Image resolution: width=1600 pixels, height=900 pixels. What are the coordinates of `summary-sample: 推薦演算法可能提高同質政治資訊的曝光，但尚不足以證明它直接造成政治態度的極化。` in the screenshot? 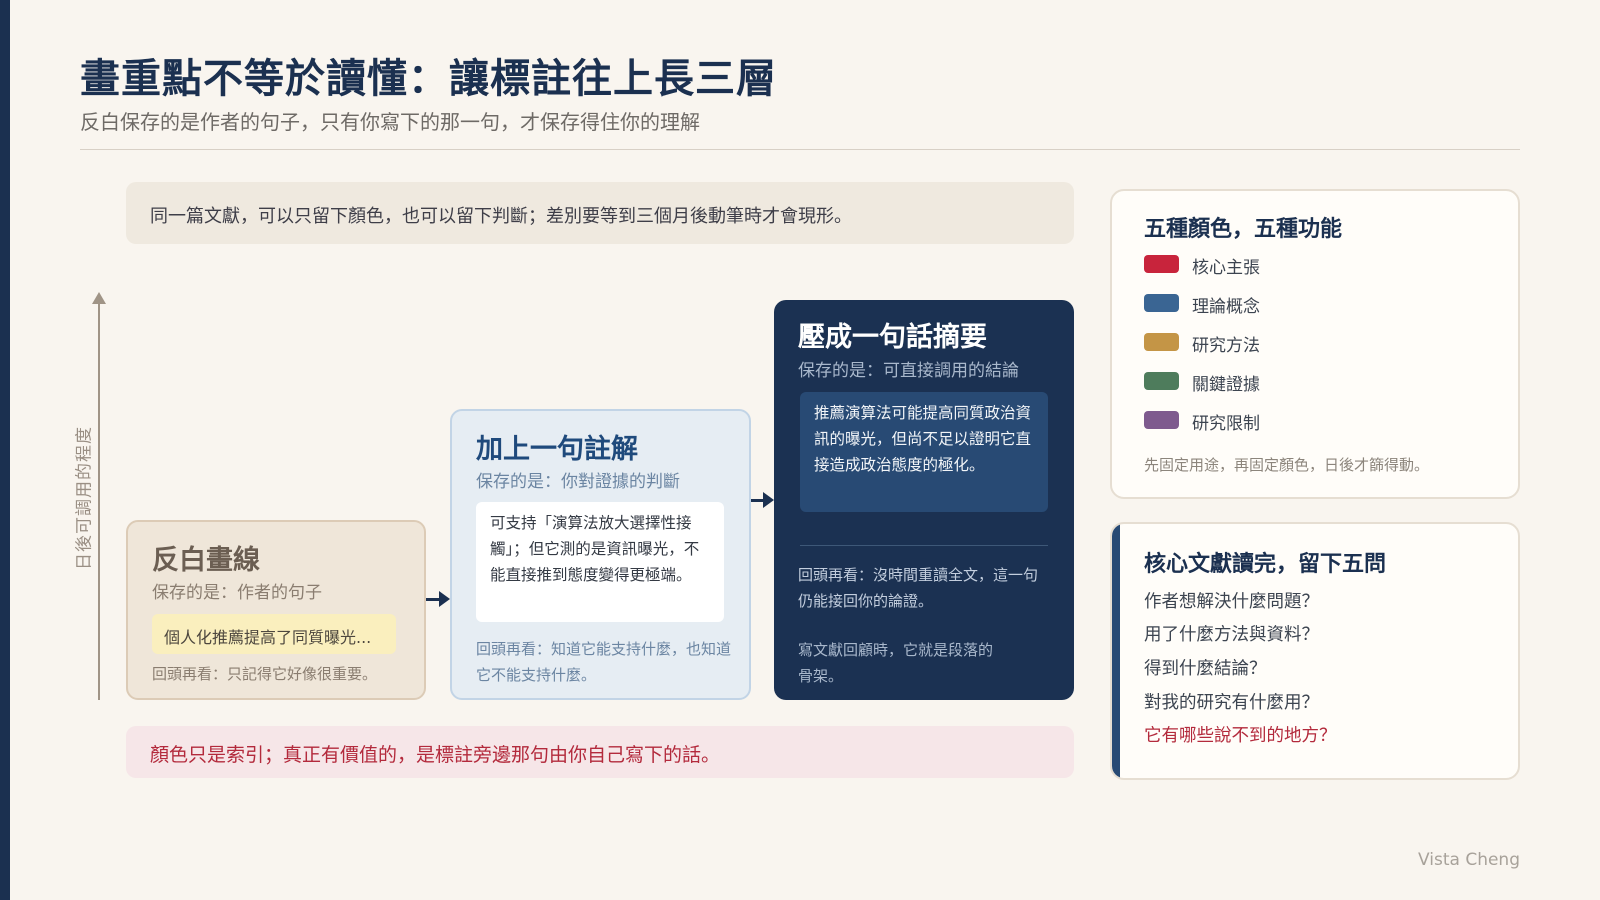 It's located at (924, 452).